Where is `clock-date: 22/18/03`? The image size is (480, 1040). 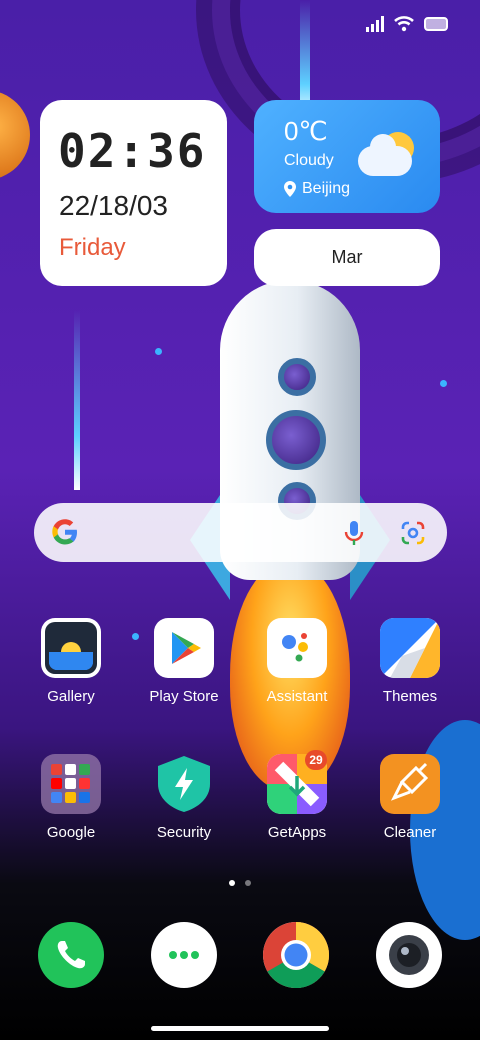
clock-date: 22/18/03 is located at coordinates (113, 205).